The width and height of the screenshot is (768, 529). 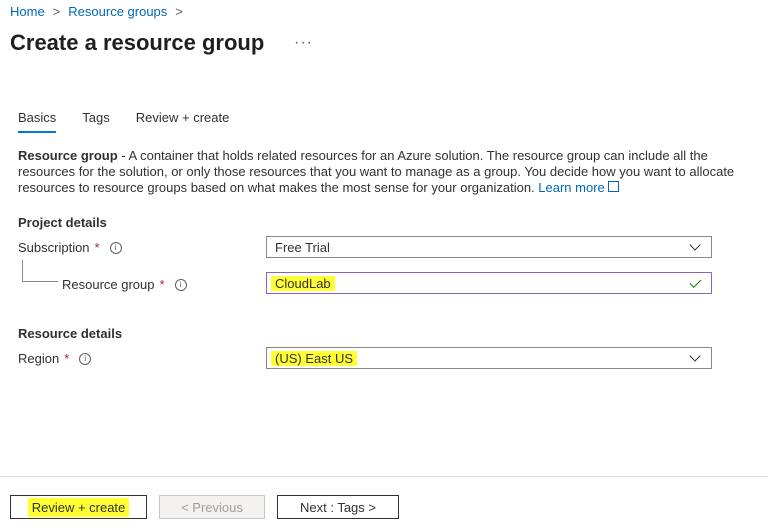 I want to click on next-tags-button: Next : Tags >, so click(x=338, y=507).